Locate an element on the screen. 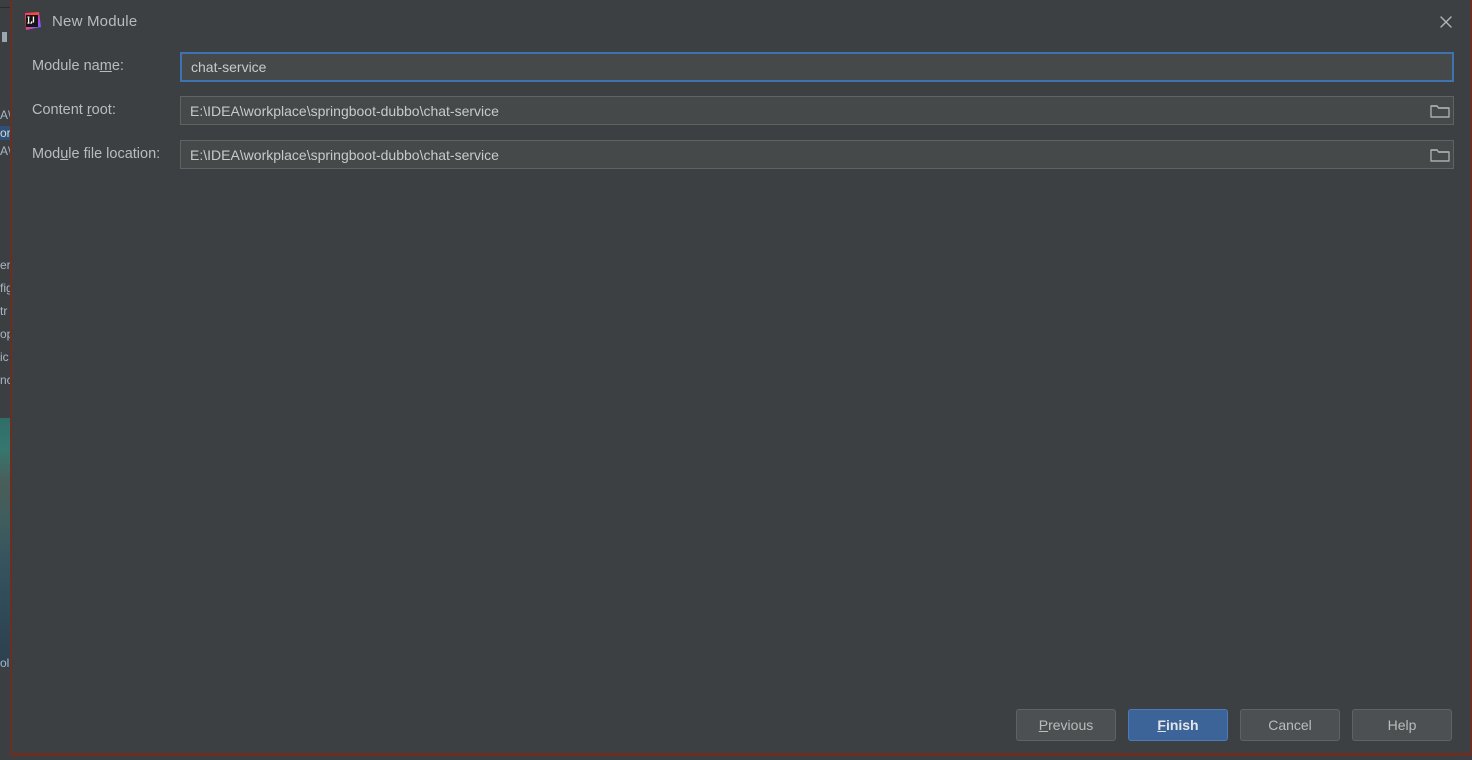 The width and height of the screenshot is (1472, 760). project-node-icon is located at coordinates (4, 37).